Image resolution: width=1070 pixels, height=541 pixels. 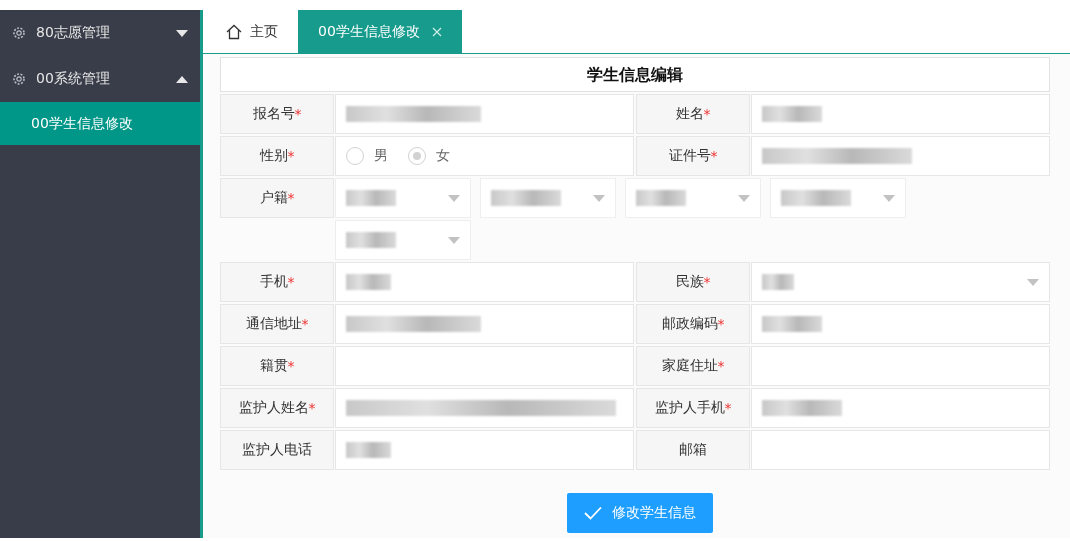 What do you see at coordinates (429, 156) in the screenshot?
I see `radio-option: 女` at bounding box center [429, 156].